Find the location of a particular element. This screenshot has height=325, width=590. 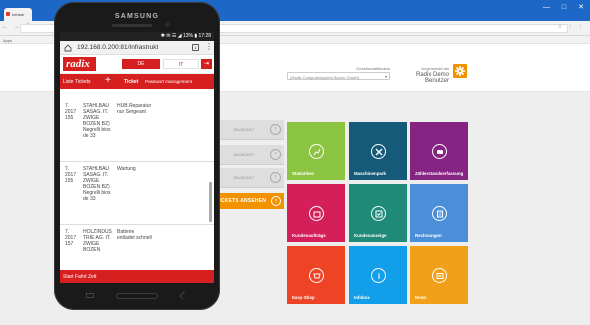

mobile-footer-bar: Start Fahrt Zeit is located at coordinates (137, 276).